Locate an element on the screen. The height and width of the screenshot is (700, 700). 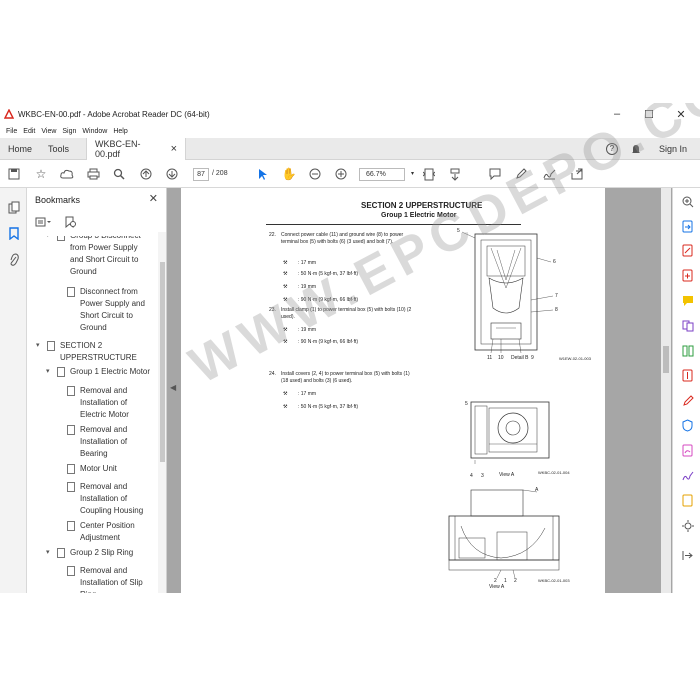
prev-page-icon is located at coordinates (146, 174).